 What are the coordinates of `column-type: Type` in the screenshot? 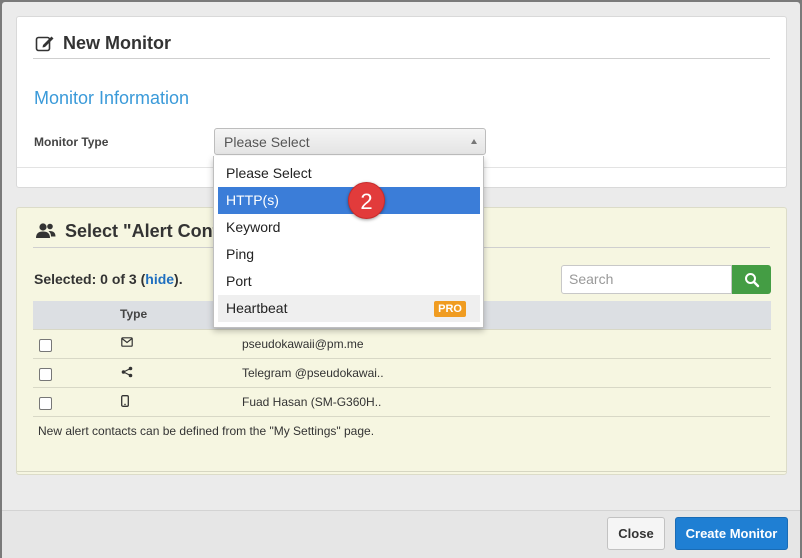 It's located at (134, 314).